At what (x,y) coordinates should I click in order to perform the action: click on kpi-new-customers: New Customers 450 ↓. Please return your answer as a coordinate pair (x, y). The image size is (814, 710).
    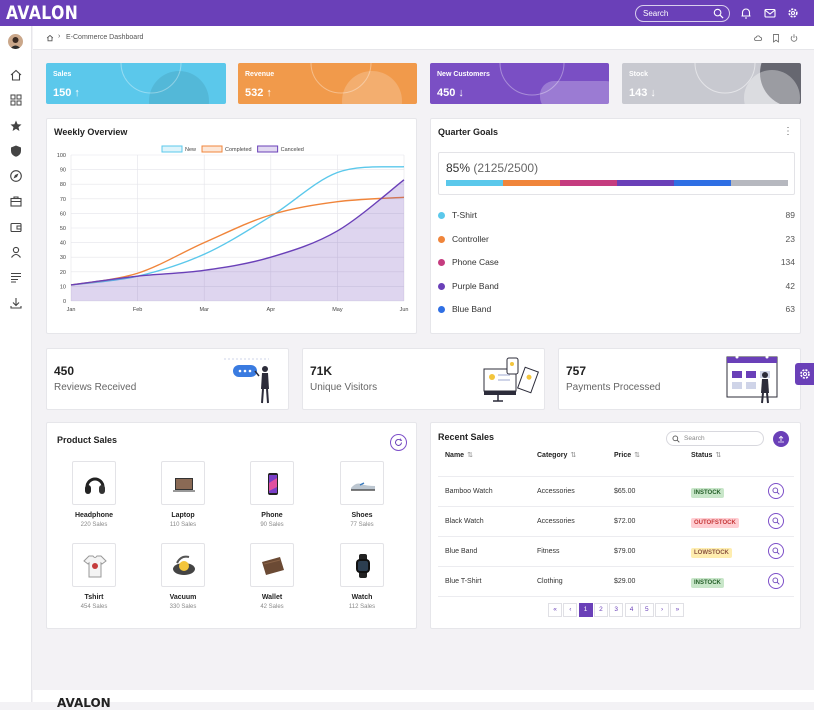
    Looking at the image, I should click on (519, 83).